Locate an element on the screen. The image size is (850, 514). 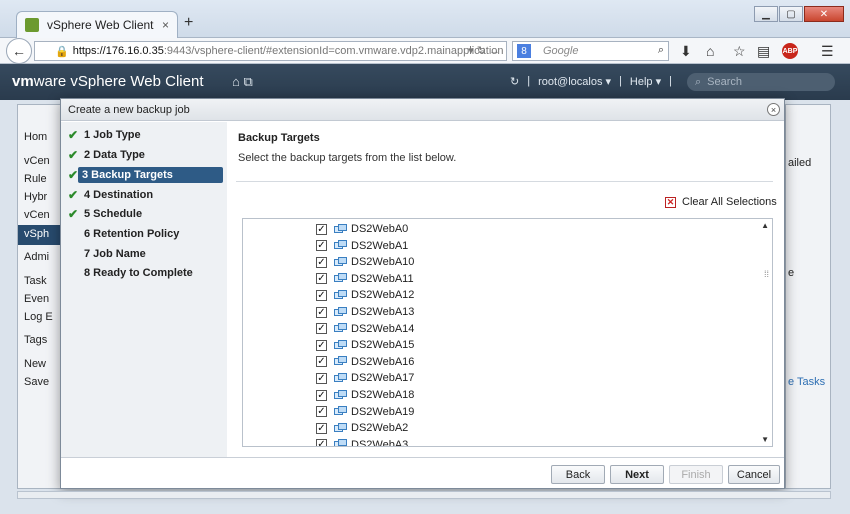
wizard-step-data-type: ✔ 2 Data Type is located at coordinates (144, 155).